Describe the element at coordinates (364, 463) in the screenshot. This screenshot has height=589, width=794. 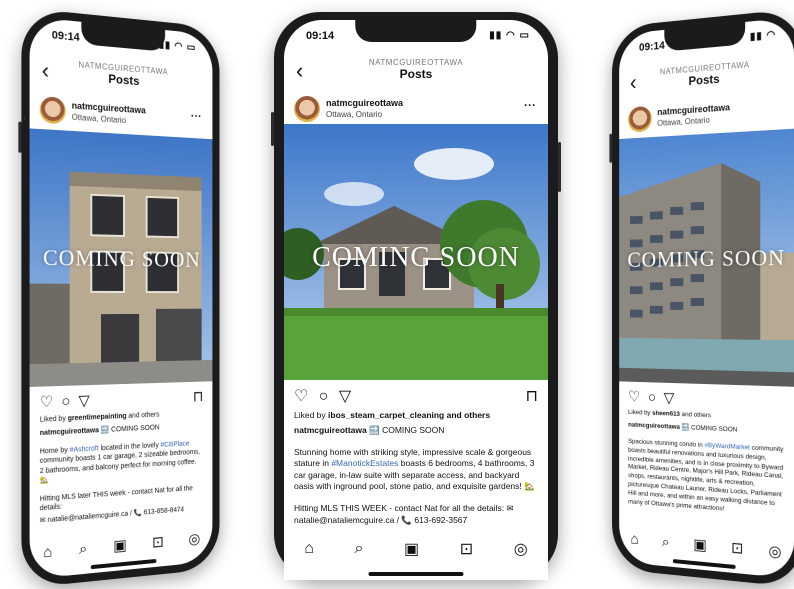
I see `hashtag-link: #ManotickEstates` at that location.